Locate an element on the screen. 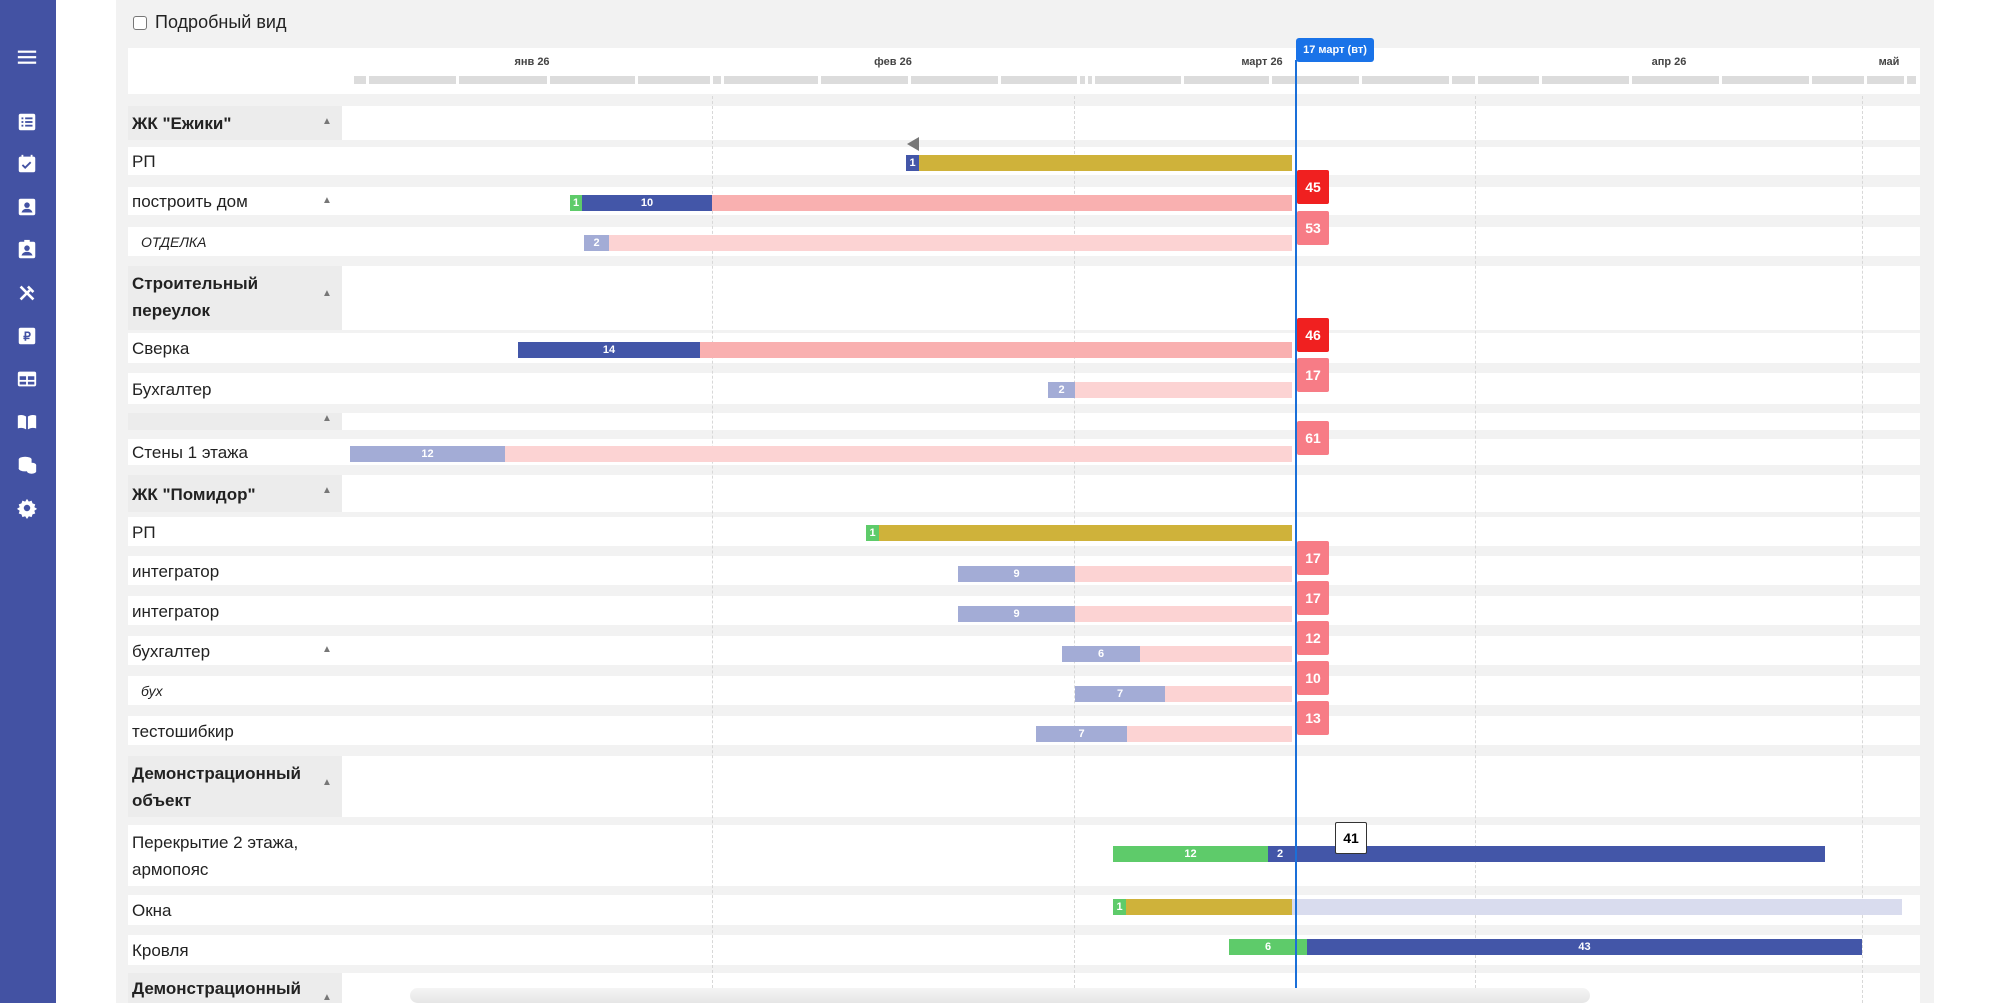 This screenshot has width=1999, height=1003. row-label: Бухгалтер is located at coordinates (172, 389).